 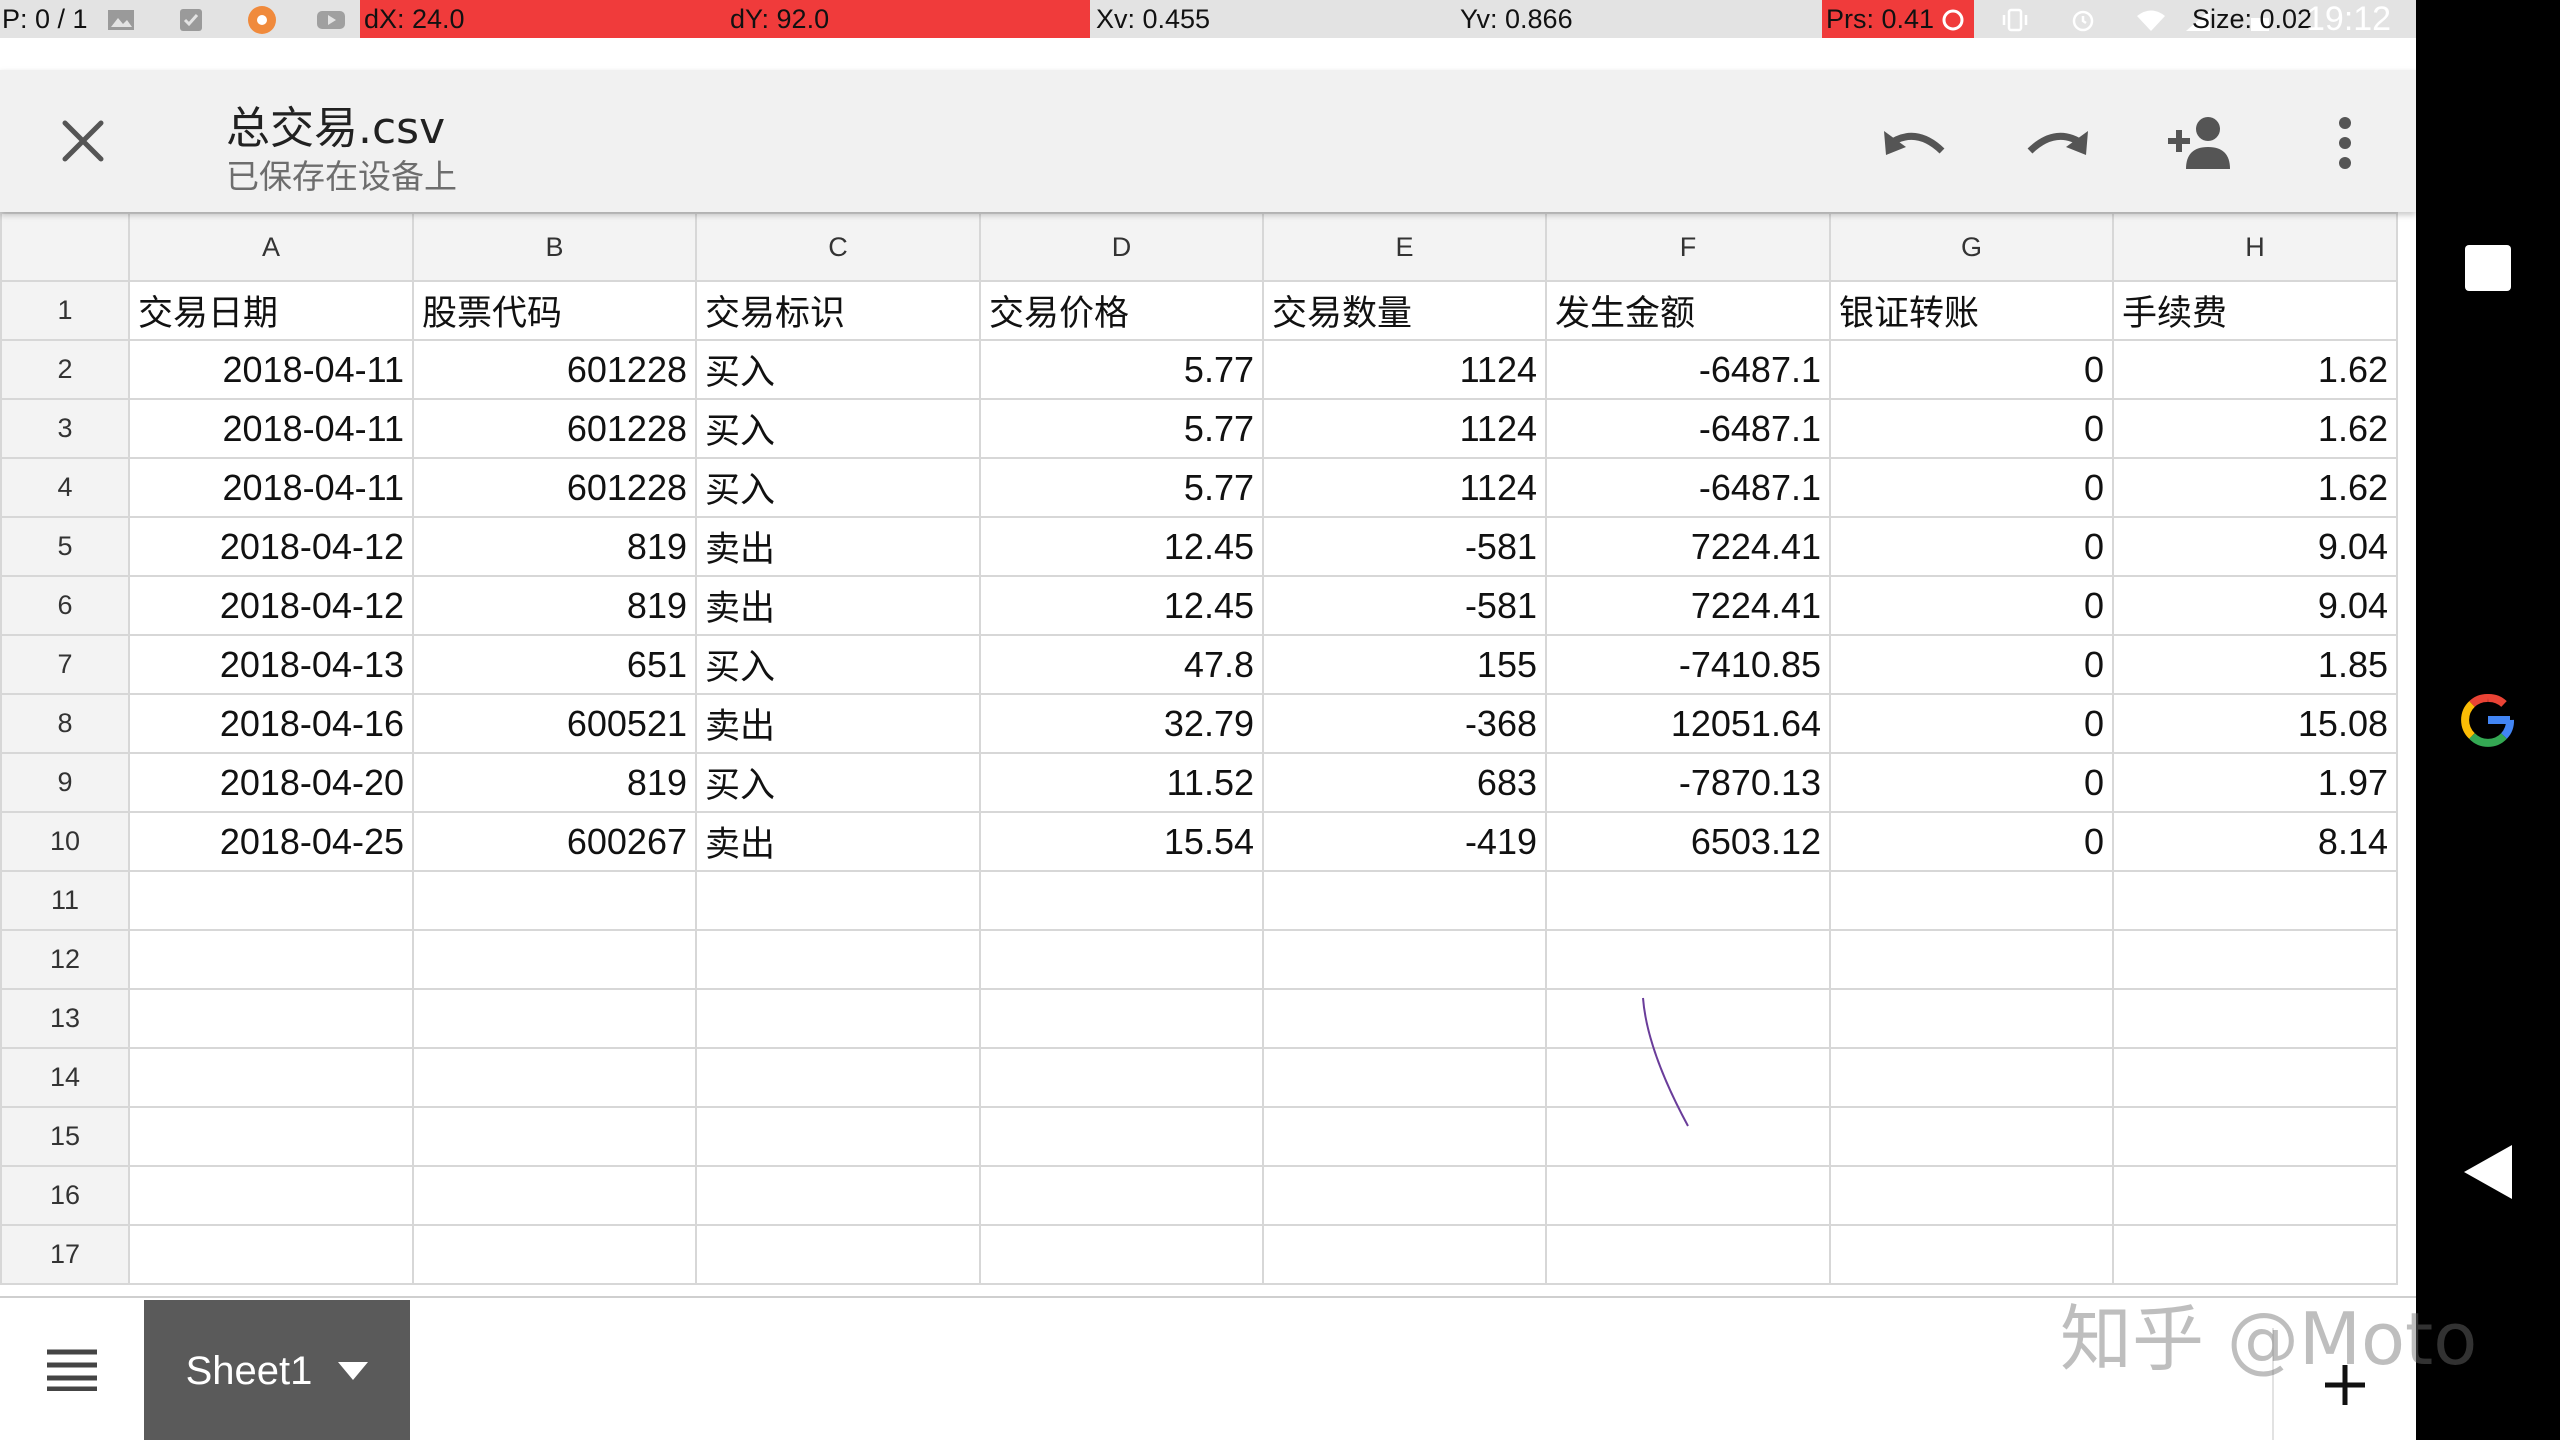 I want to click on cell: 8.14, so click(x=2255, y=841).